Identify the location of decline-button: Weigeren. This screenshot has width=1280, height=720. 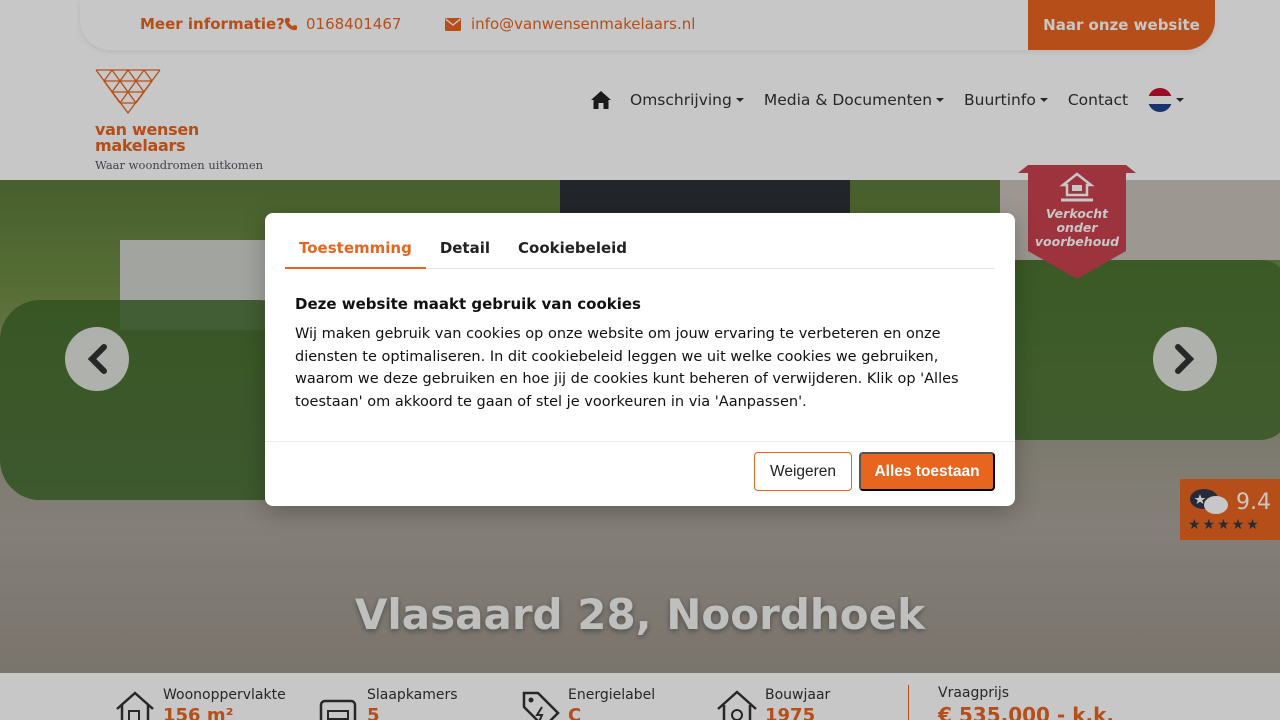
(803, 471).